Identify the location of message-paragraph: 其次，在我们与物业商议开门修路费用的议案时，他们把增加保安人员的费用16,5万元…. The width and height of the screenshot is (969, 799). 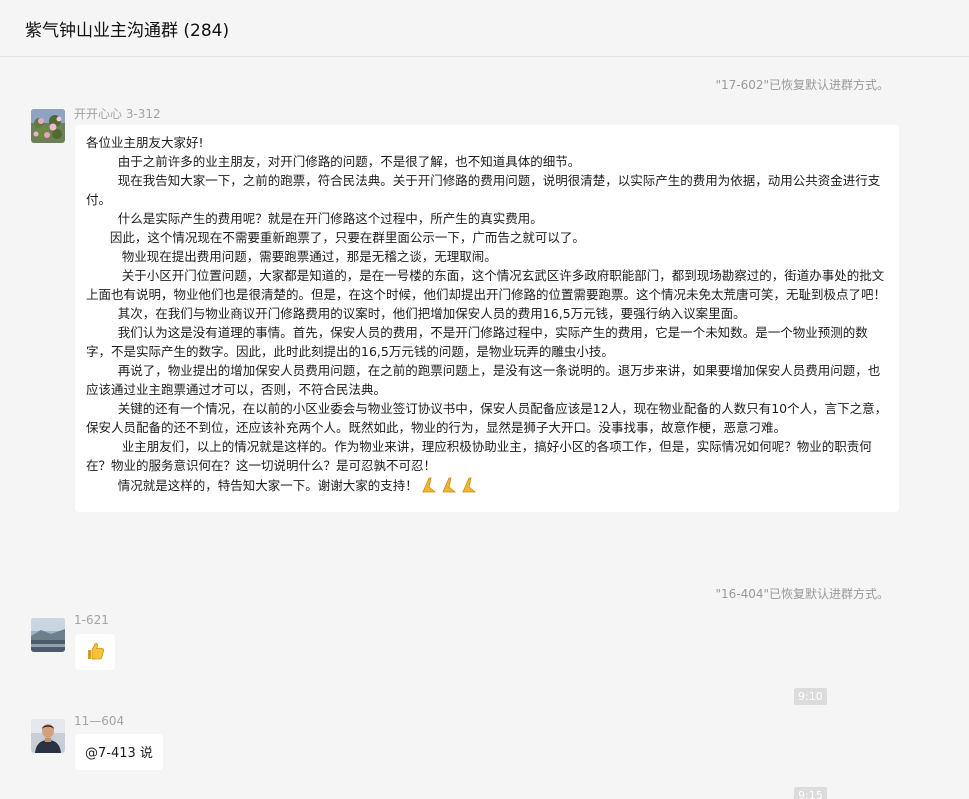
(416, 313).